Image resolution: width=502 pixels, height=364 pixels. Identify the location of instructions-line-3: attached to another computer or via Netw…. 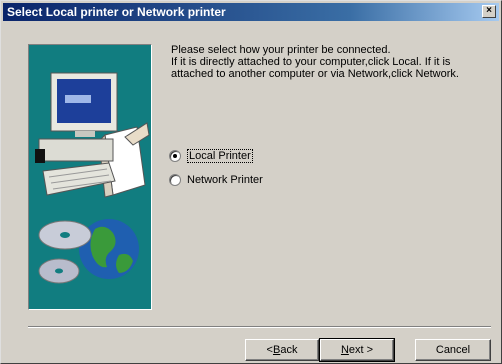
(315, 74).